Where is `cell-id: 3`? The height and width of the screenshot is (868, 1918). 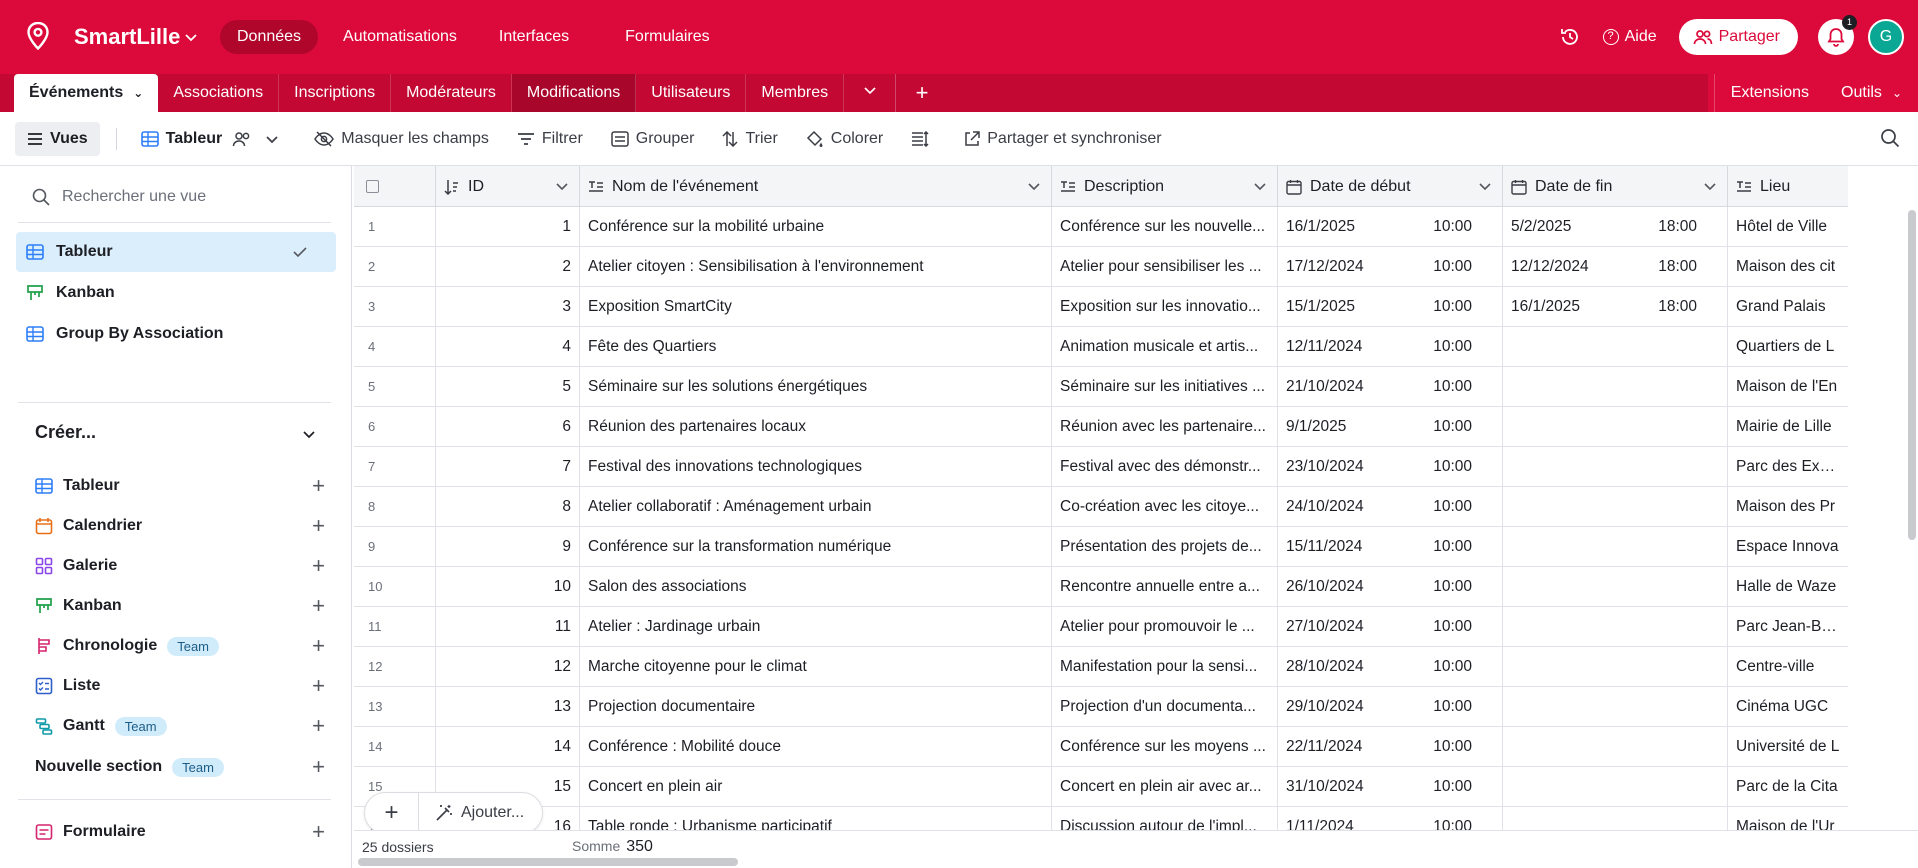 cell-id: 3 is located at coordinates (508, 307).